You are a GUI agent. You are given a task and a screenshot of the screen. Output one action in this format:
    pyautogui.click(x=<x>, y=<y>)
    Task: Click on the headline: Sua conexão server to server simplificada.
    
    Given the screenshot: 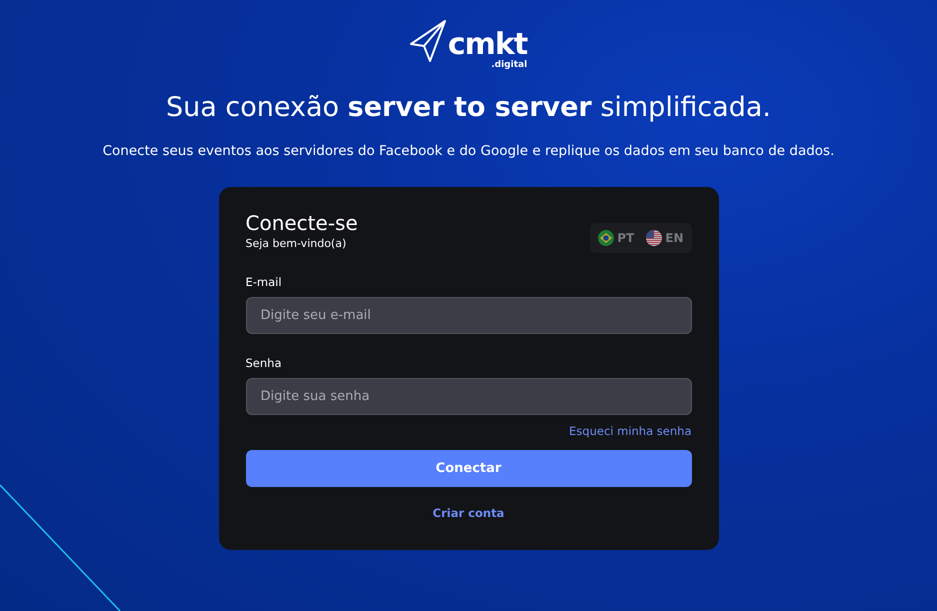 What is the action you would take?
    pyautogui.click(x=468, y=107)
    